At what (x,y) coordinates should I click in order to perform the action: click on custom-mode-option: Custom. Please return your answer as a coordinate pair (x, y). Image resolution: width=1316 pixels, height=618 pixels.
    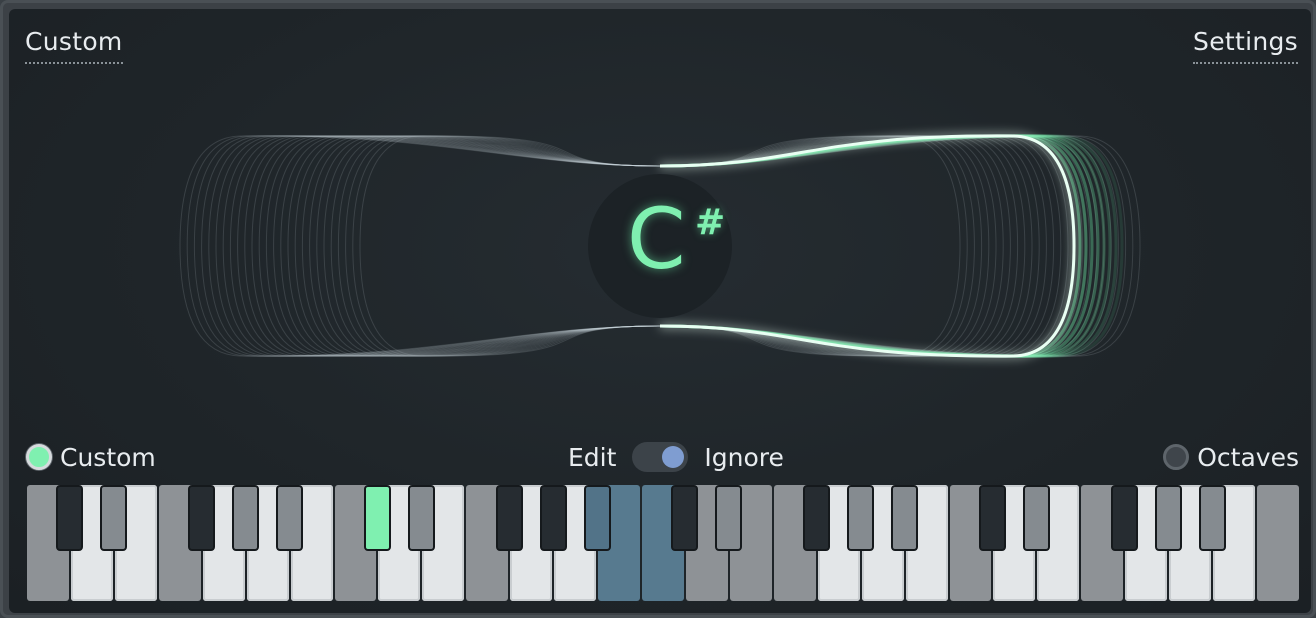
    Looking at the image, I should click on (91, 457).